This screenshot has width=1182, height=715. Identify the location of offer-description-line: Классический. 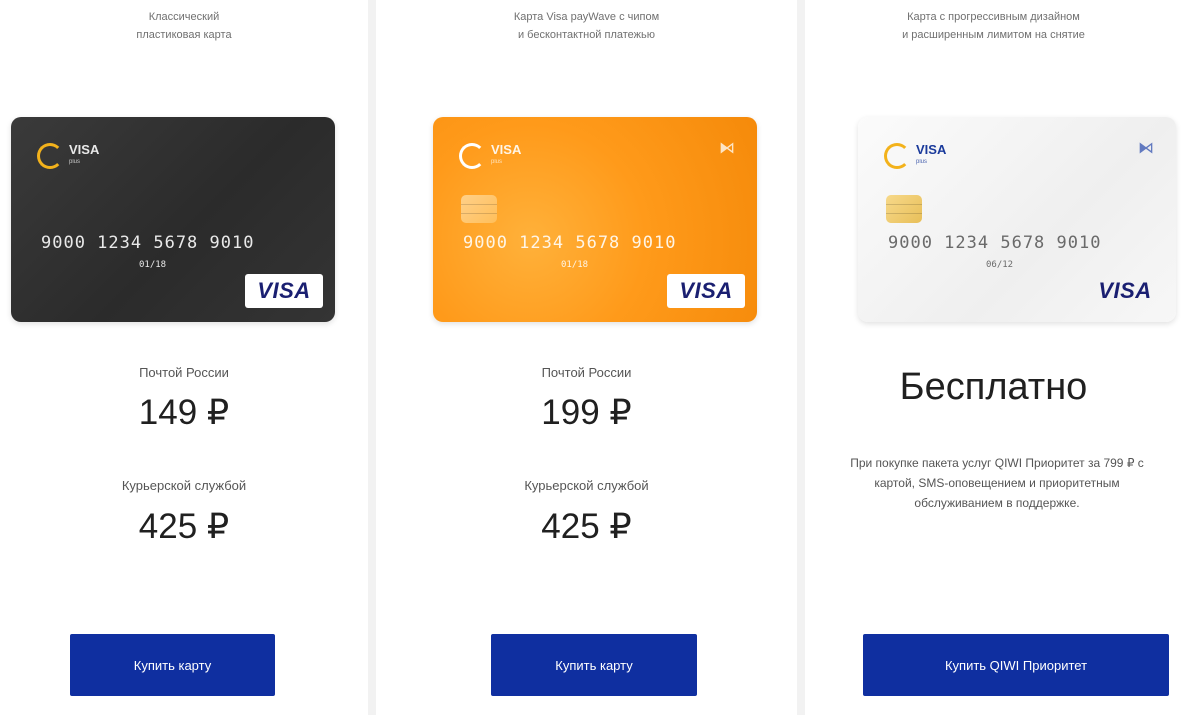
(184, 17).